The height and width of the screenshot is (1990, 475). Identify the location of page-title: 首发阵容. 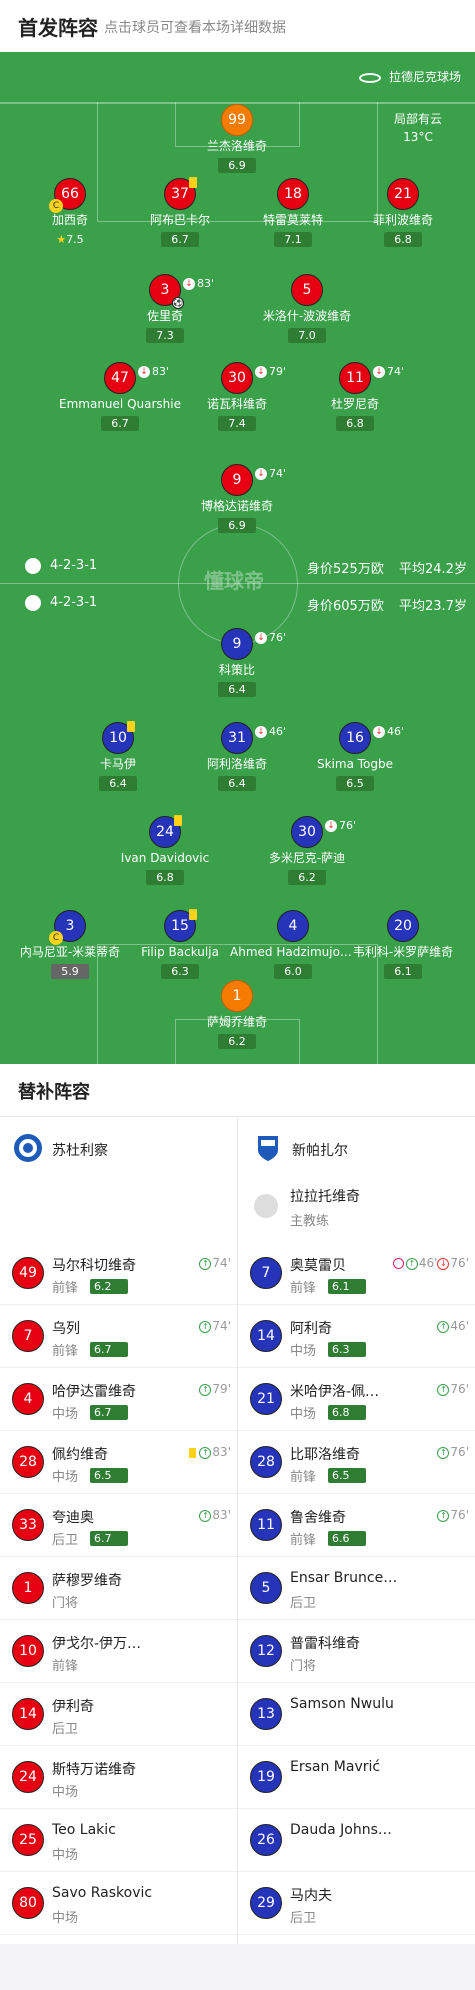
(58, 28).